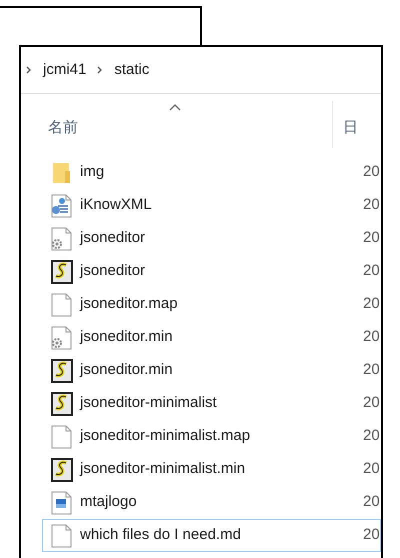  Describe the element at coordinates (211, 304) in the screenshot. I see `file-row: jsoneditor.map 20` at that location.